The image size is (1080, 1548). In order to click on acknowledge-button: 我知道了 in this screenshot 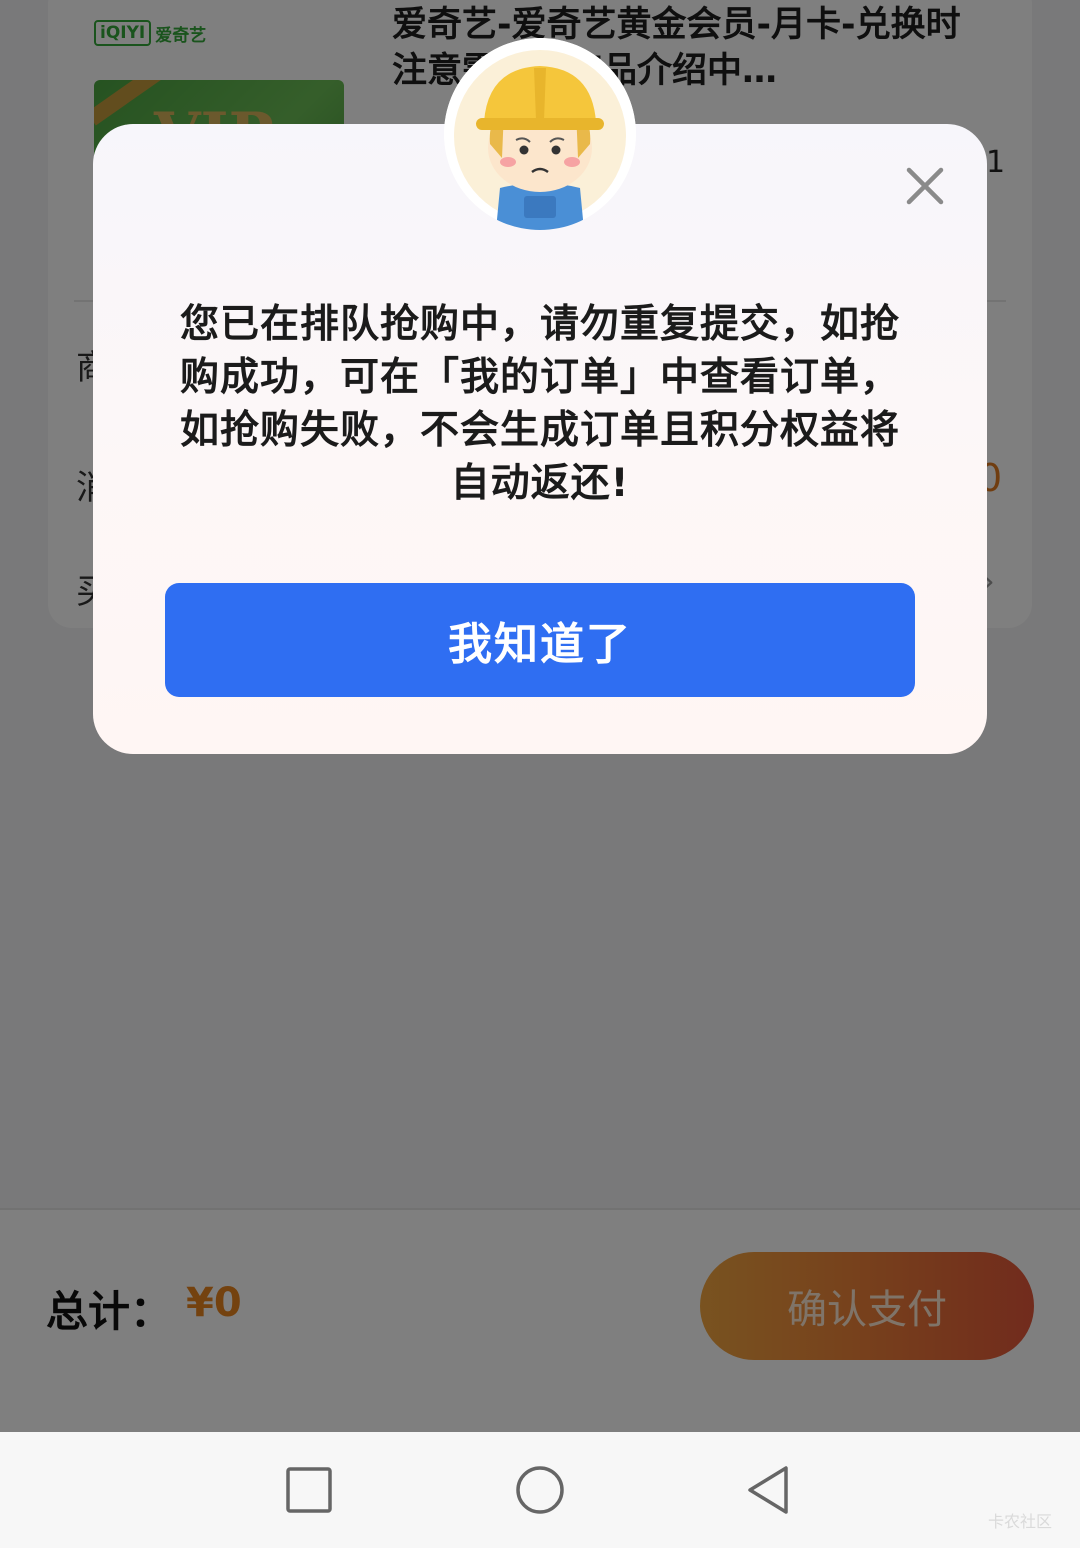, I will do `click(540, 640)`.